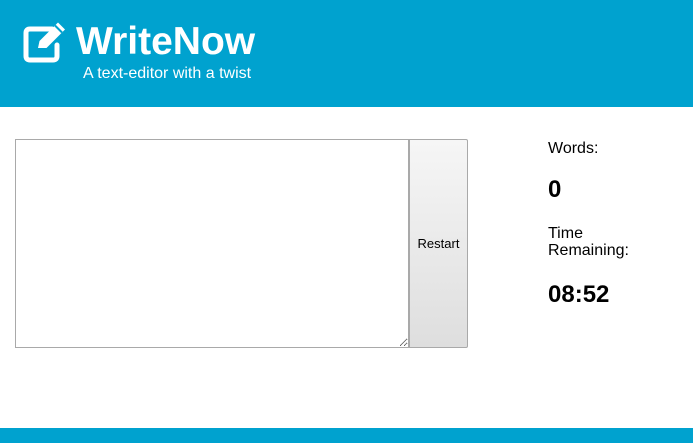  Describe the element at coordinates (44, 42) in the screenshot. I see `edit-icon` at that location.